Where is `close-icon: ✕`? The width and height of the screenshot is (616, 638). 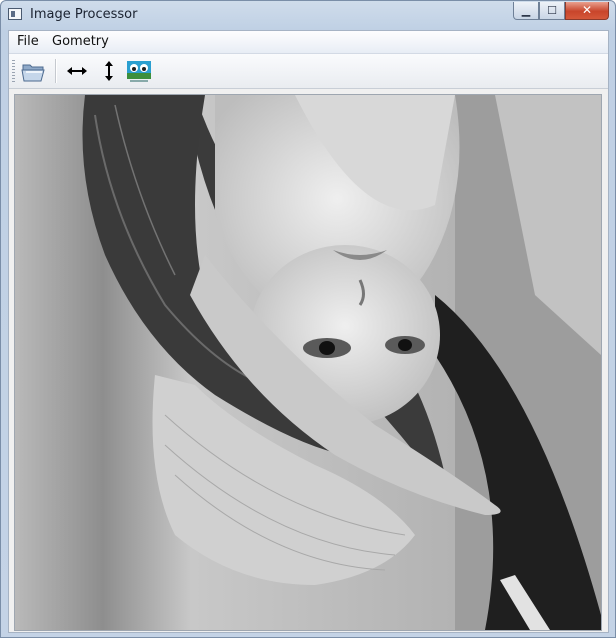 close-icon: ✕ is located at coordinates (587, 10).